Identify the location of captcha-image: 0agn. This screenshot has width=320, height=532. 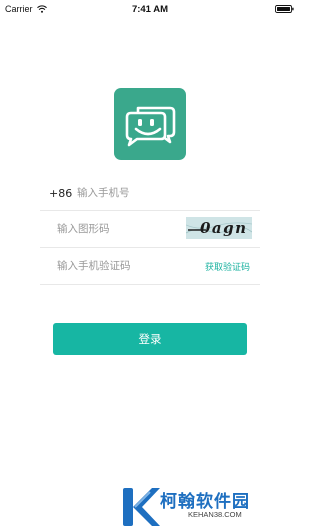
(219, 228).